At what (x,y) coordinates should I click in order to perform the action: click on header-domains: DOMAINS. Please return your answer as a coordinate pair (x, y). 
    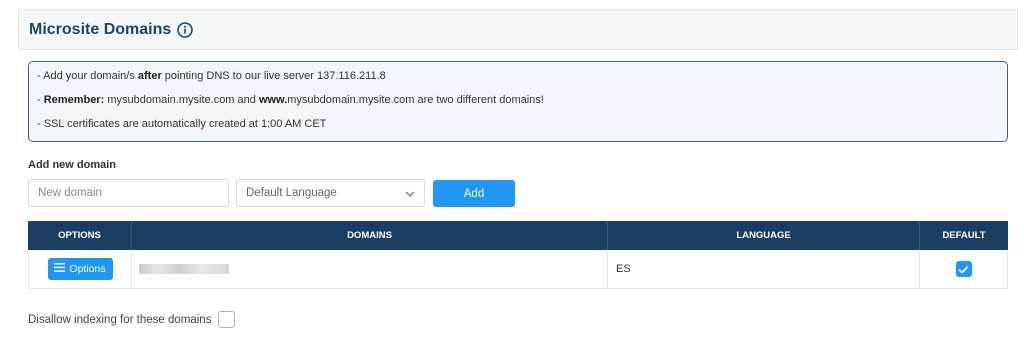
    Looking at the image, I should click on (370, 235).